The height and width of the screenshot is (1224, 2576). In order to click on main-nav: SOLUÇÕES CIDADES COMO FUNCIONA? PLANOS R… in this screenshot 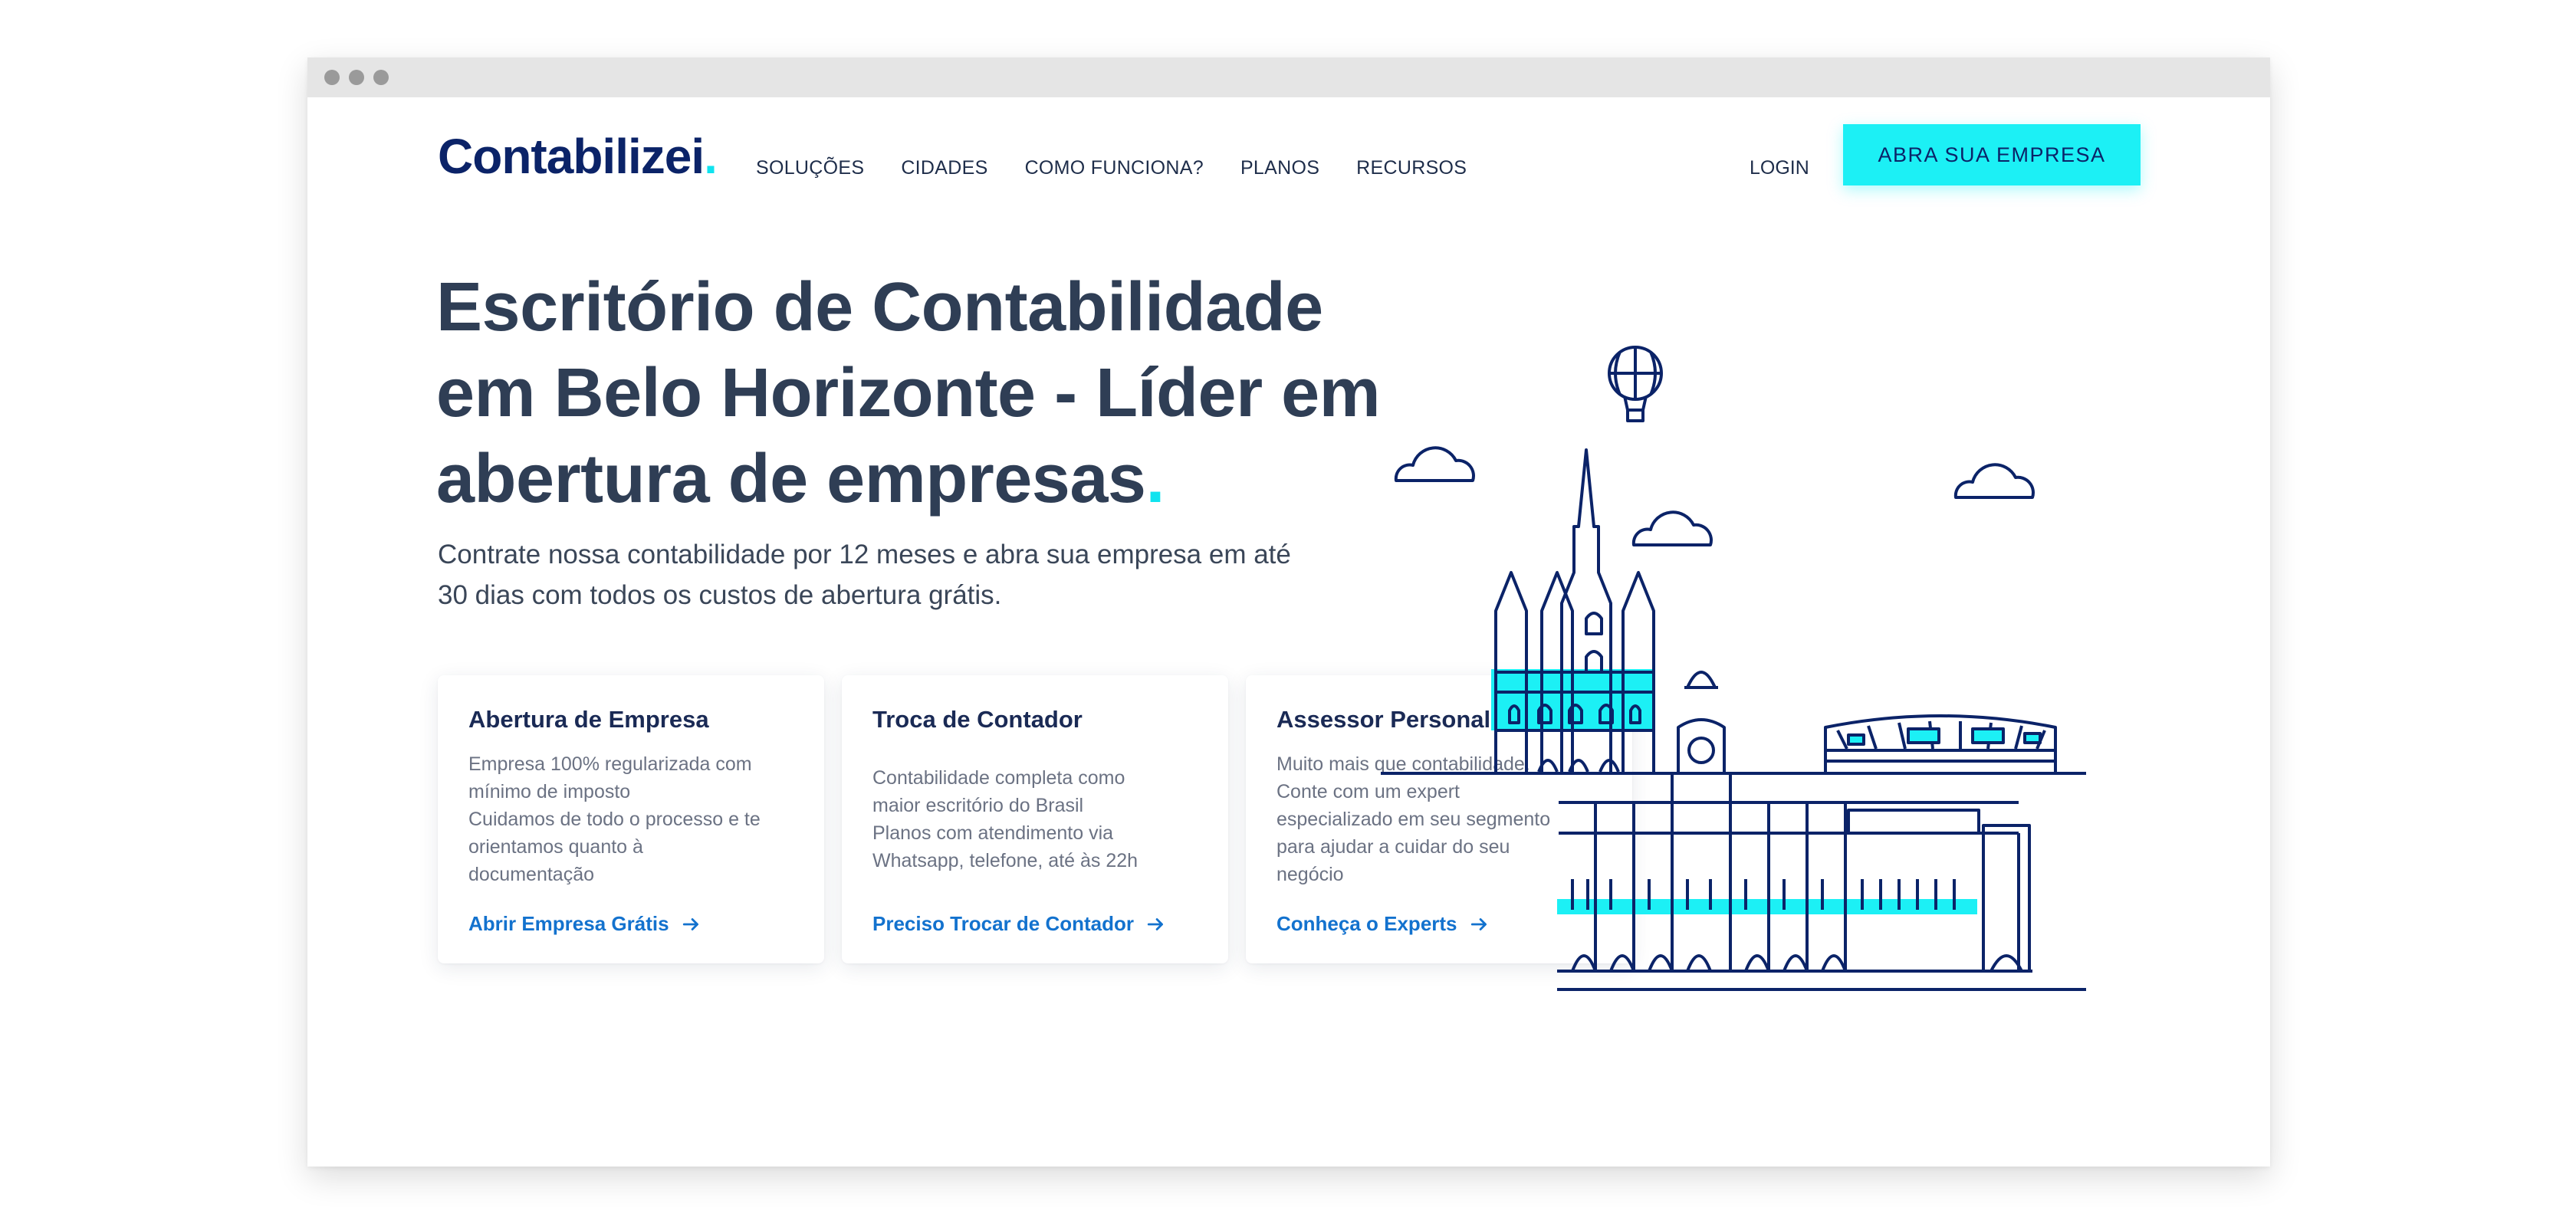, I will do `click(1112, 168)`.